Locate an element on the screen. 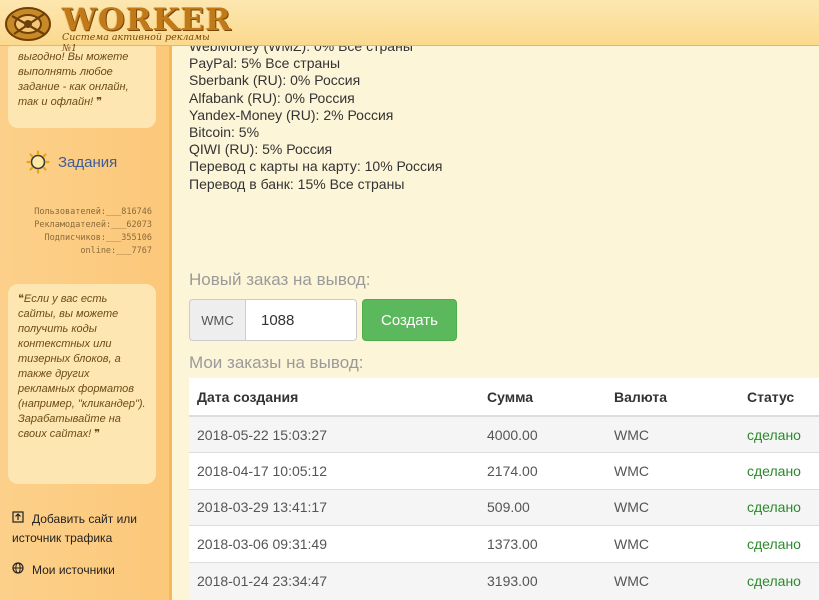 The height and width of the screenshot is (600, 819). withdraw-method: QIWI (RU): 5% Россия is located at coordinates (261, 149).